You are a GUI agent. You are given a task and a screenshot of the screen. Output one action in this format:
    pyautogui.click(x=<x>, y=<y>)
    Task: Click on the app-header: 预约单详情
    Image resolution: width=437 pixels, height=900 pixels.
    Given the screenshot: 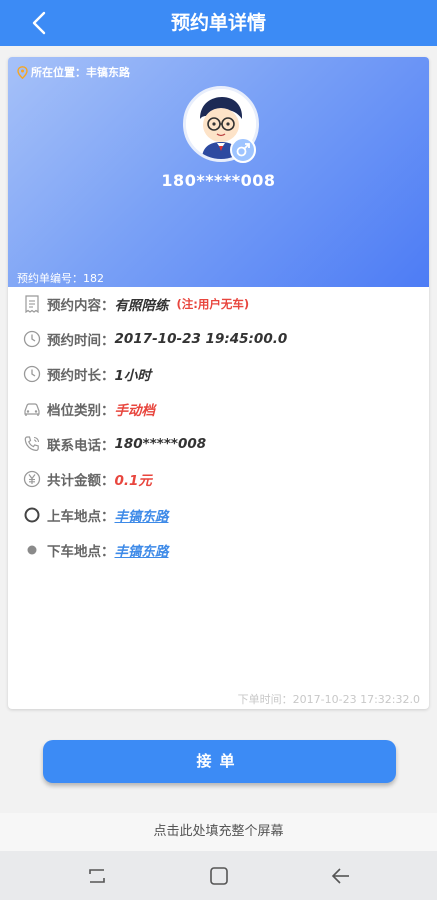 What is the action you would take?
    pyautogui.click(x=218, y=23)
    